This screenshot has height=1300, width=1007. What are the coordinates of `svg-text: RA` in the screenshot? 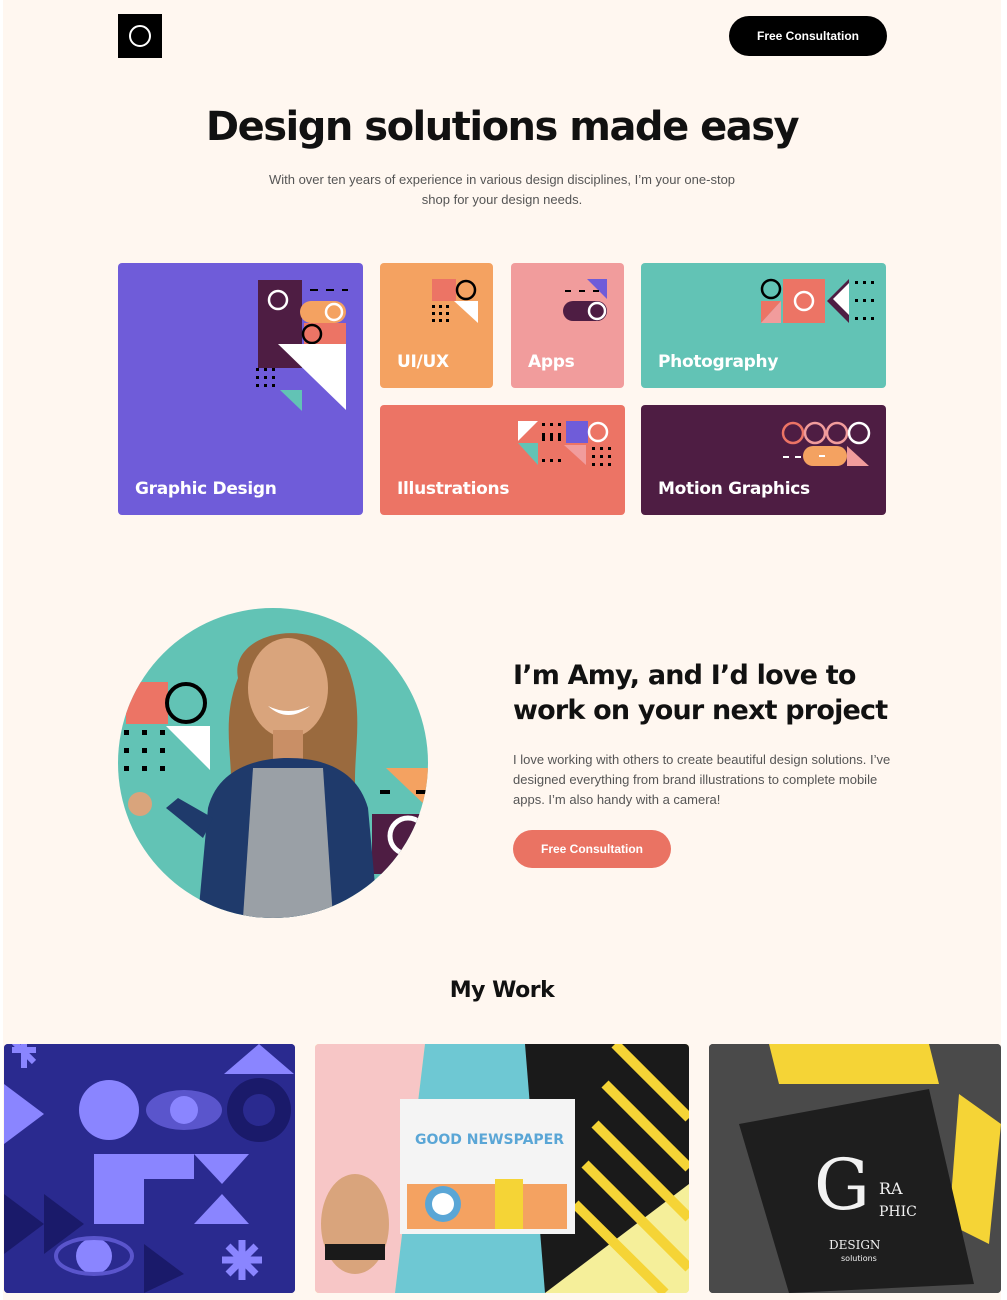 It's located at (891, 1188).